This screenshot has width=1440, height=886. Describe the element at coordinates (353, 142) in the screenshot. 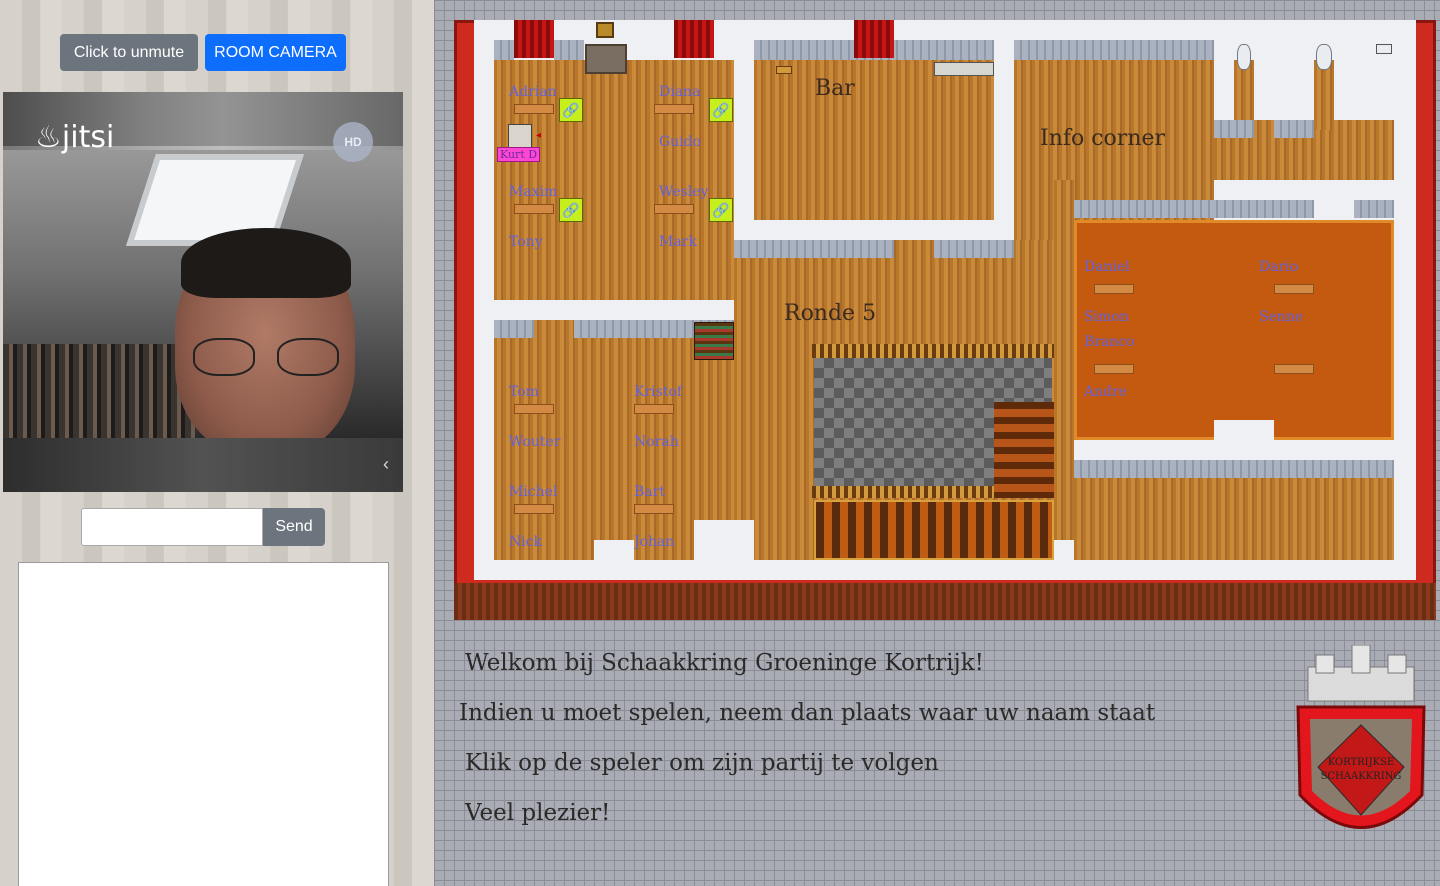

I see `hd-quality-badge: HD` at that location.